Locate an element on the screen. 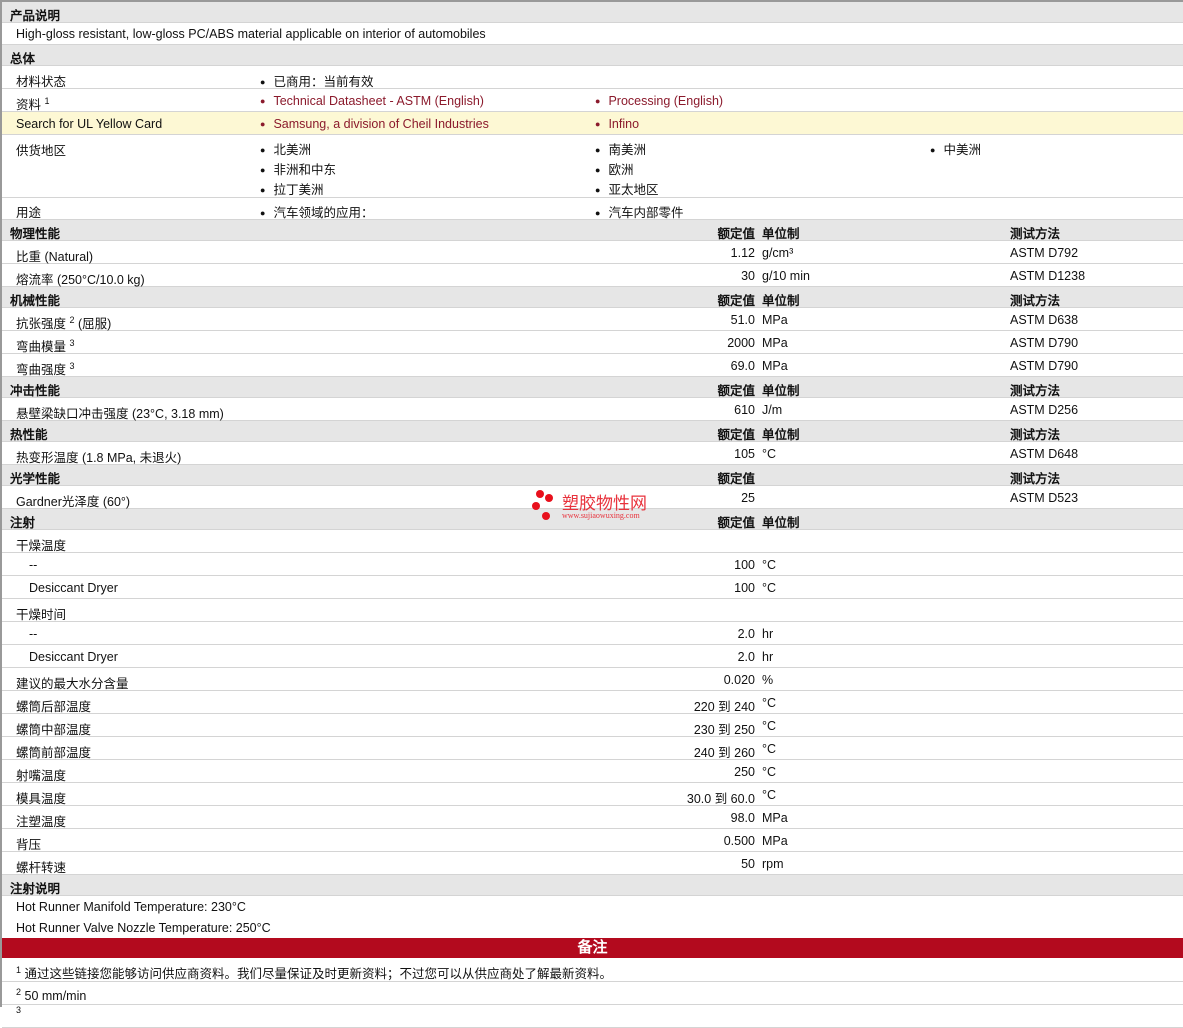  remark-row: 2 50 mm/min is located at coordinates (592, 993).